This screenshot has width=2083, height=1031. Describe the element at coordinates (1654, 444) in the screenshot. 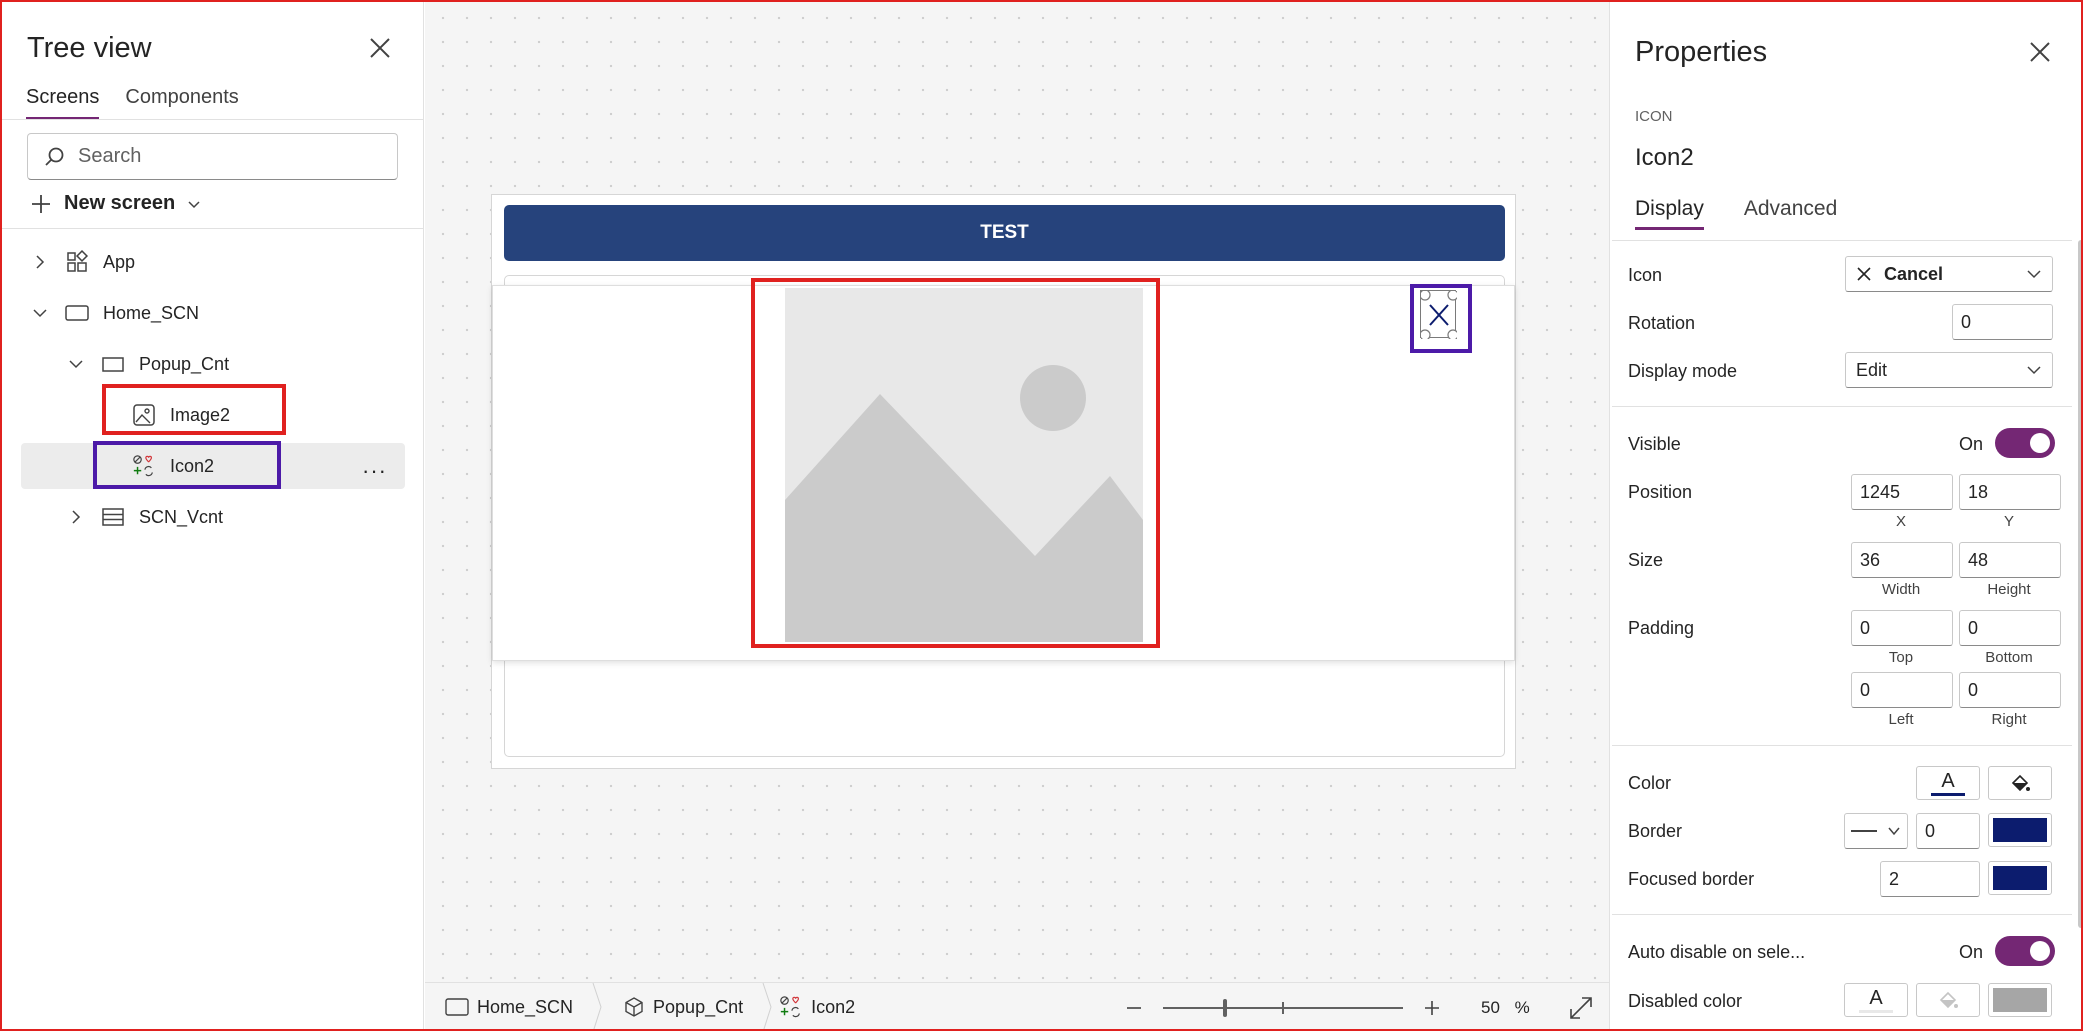

I see `visible-label: Visible` at that location.